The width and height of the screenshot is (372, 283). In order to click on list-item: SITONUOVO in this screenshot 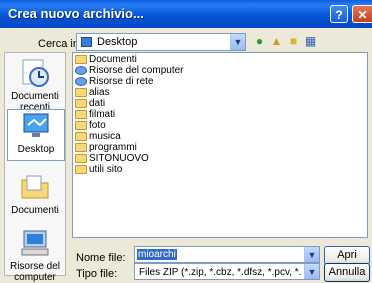, I will do `click(112, 159)`.